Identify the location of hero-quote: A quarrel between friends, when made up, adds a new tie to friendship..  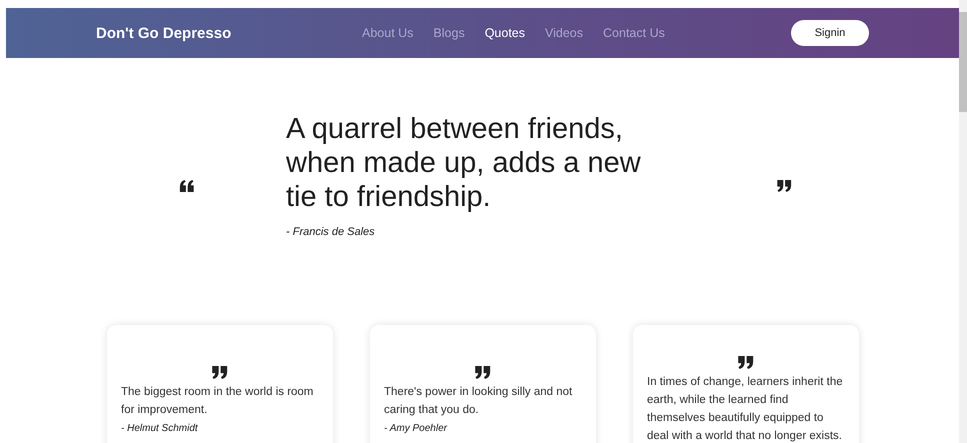
(464, 163).